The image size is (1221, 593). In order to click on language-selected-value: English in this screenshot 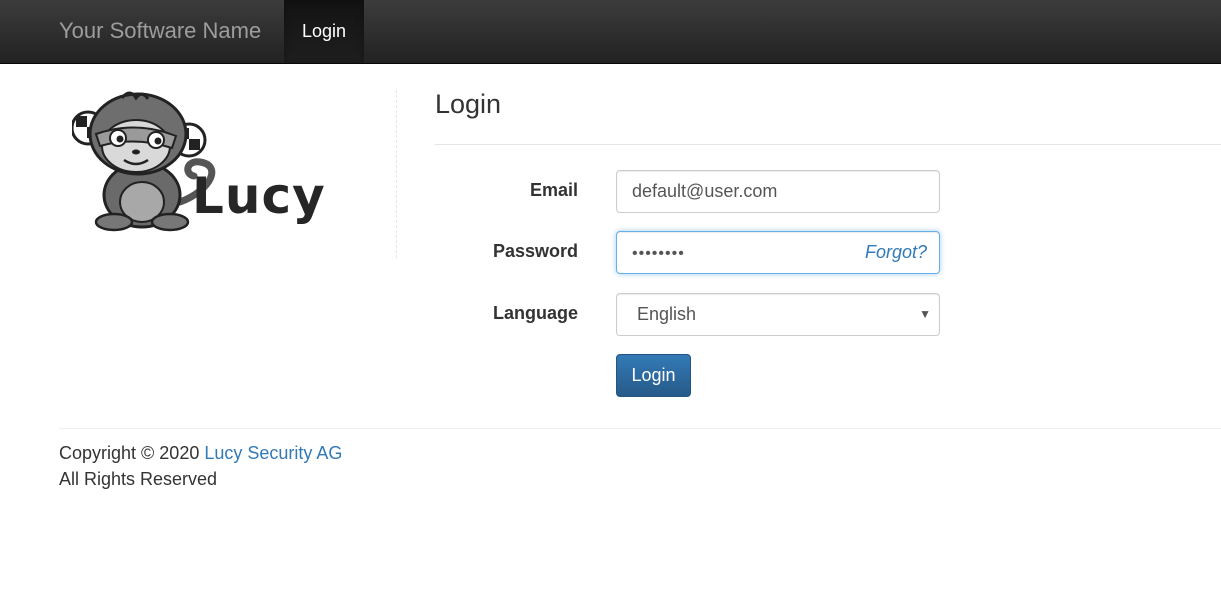, I will do `click(667, 314)`.